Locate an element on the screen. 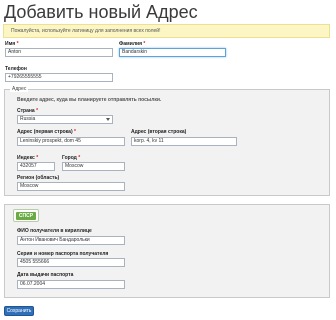  region-input: Moscow is located at coordinates (71, 186).